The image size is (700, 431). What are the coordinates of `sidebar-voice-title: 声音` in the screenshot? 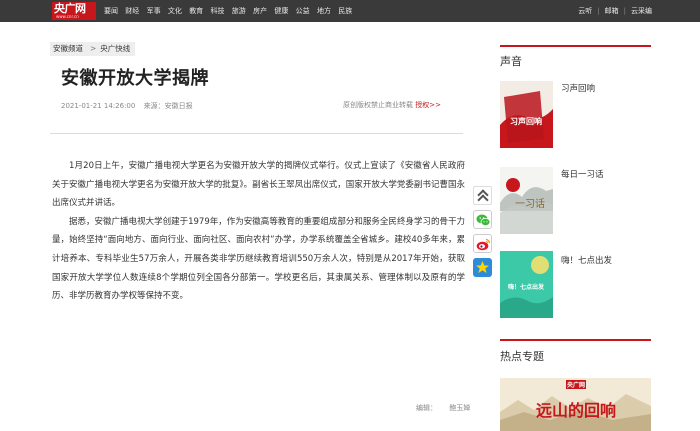 It's located at (511, 61).